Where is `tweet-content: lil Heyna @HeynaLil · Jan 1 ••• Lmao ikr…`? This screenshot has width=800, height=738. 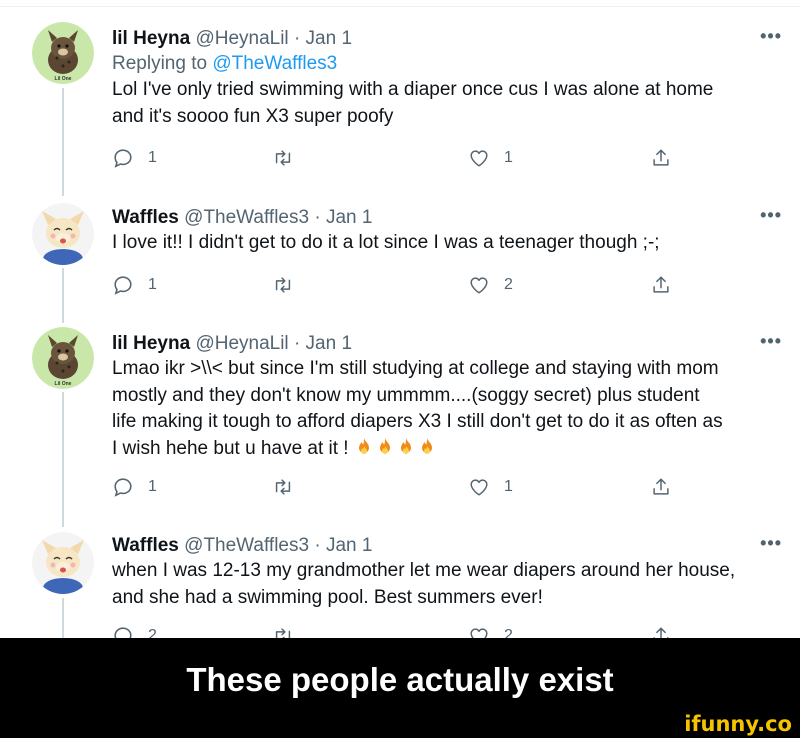
tweet-content: lil Heyna @HeynaLil · Jan 1 ••• Lmao ikr… is located at coordinates (447, 396).